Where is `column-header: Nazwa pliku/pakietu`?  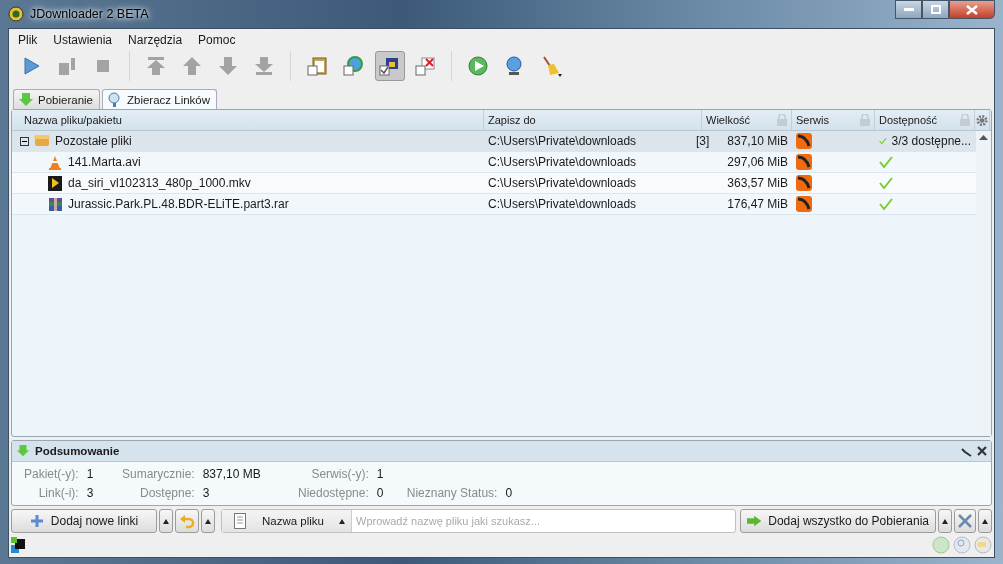
column-header: Nazwa pliku/pakietu is located at coordinates (73, 120).